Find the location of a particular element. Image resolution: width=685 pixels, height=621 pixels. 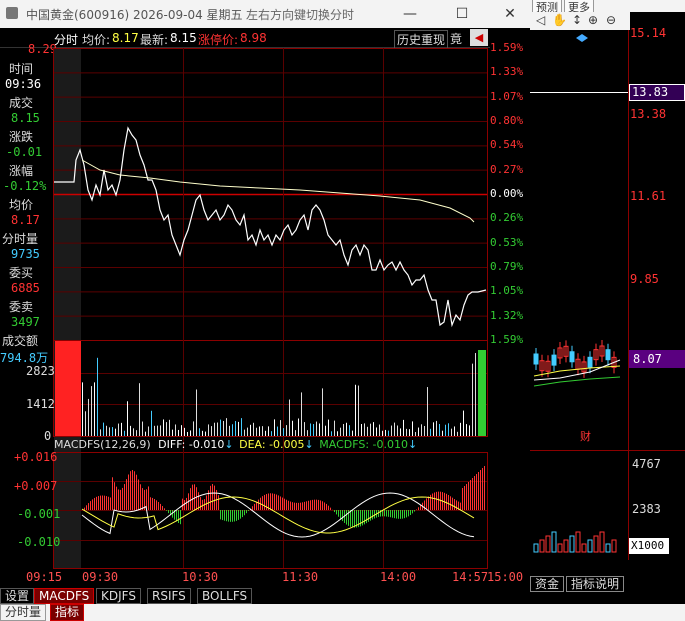

time-axis-label: 09:30 is located at coordinates (100, 577).